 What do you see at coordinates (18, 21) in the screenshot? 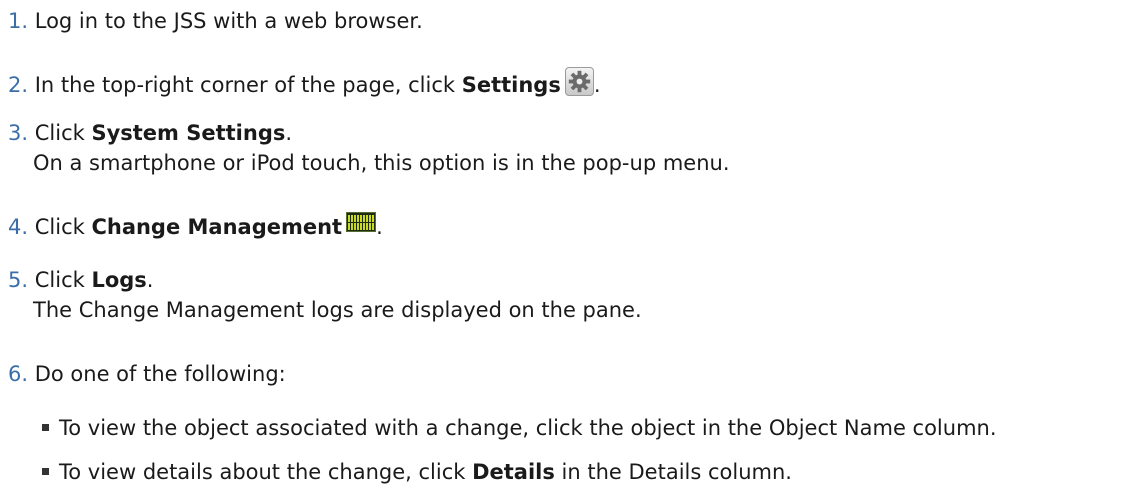
I see `step-number: 1.` at bounding box center [18, 21].